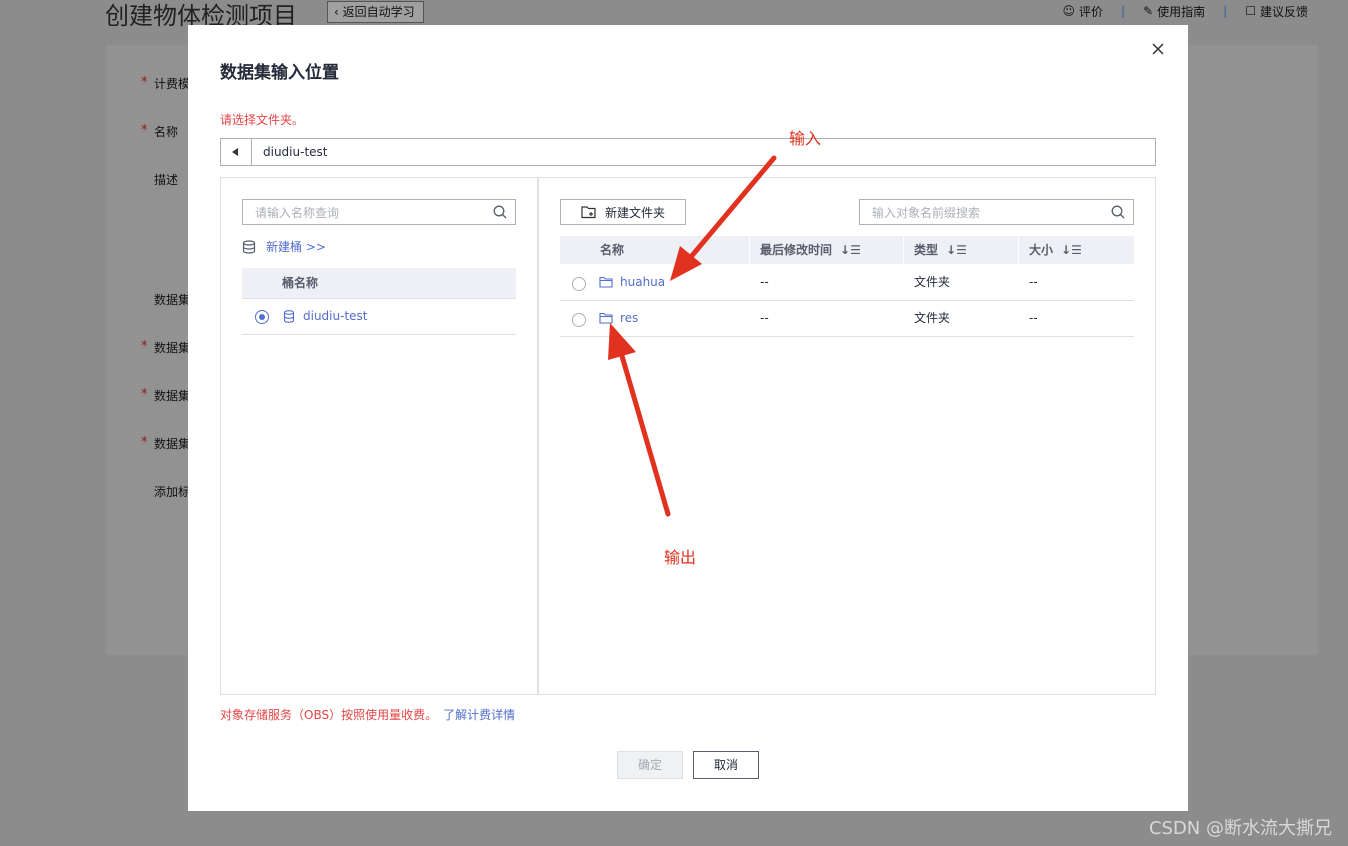 The image size is (1348, 846). Describe the element at coordinates (645, 435) in the screenshot. I see `output-arrow-shaft` at that location.